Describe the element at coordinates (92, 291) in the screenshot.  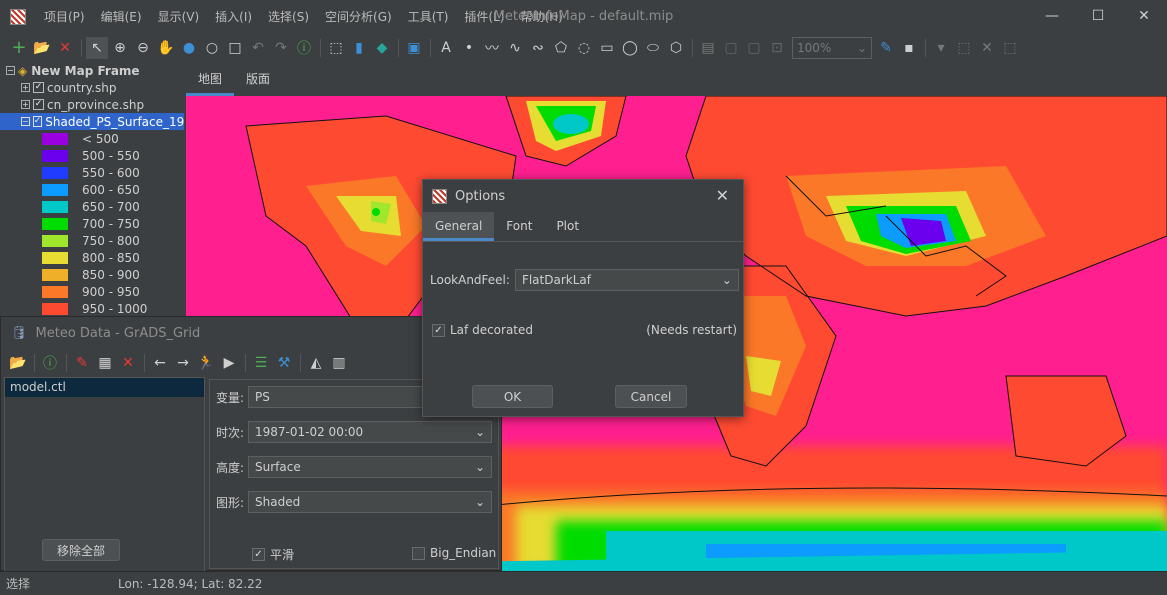
I see `legend-item: 900 - 950` at that location.